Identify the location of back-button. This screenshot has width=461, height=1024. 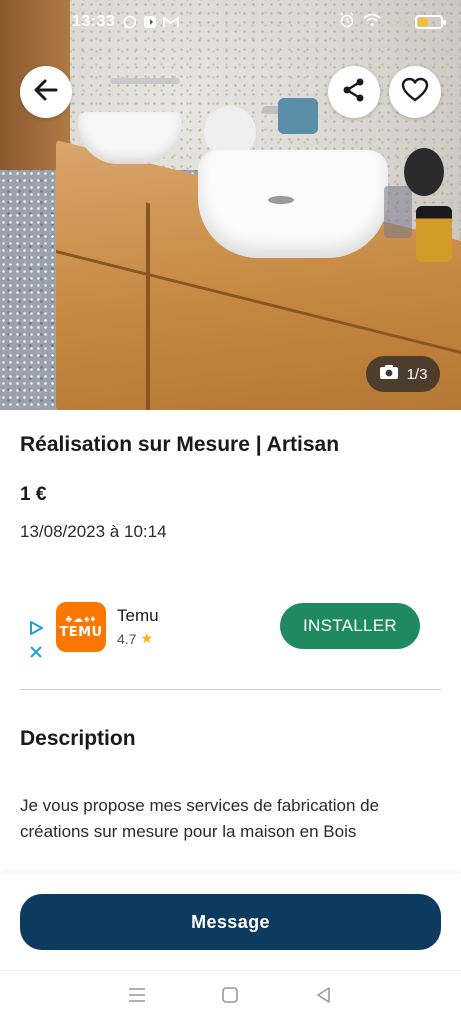
(46, 92).